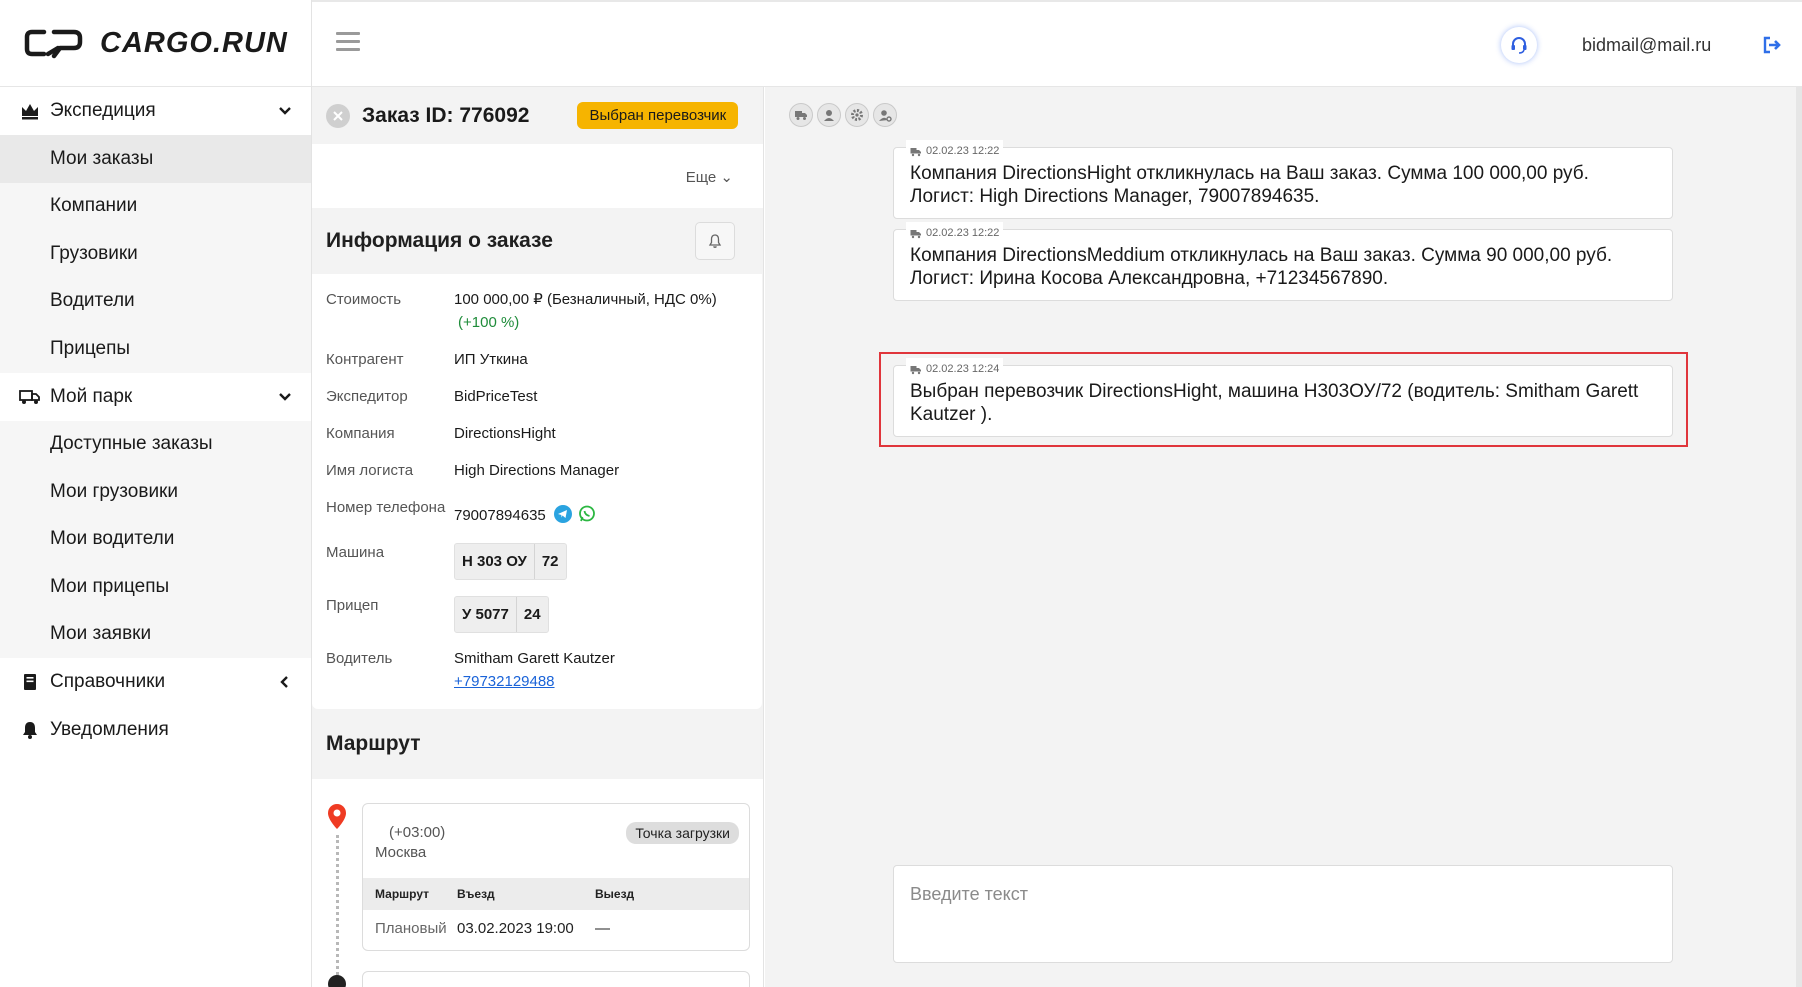  Describe the element at coordinates (94, 206) in the screenshot. I see `sidebar-item-label: Компании` at that location.